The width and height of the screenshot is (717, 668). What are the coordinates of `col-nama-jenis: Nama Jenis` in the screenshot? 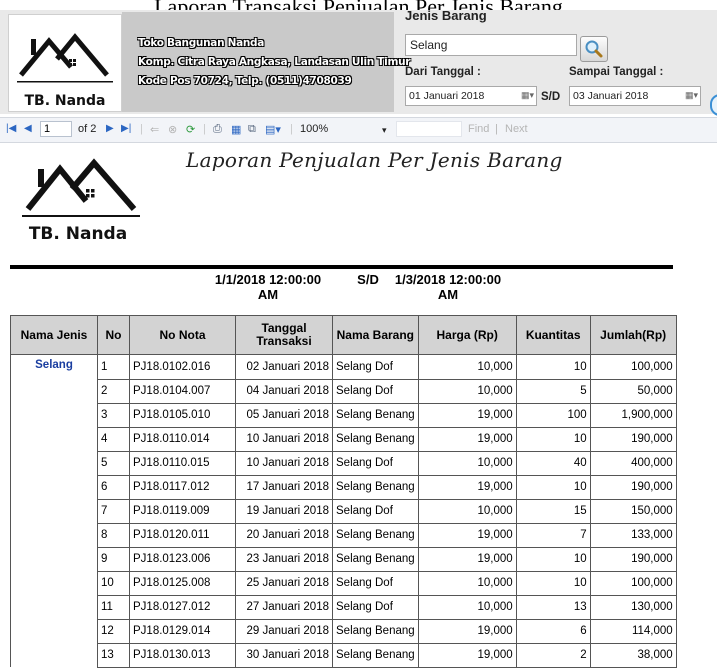 It's located at (54, 335).